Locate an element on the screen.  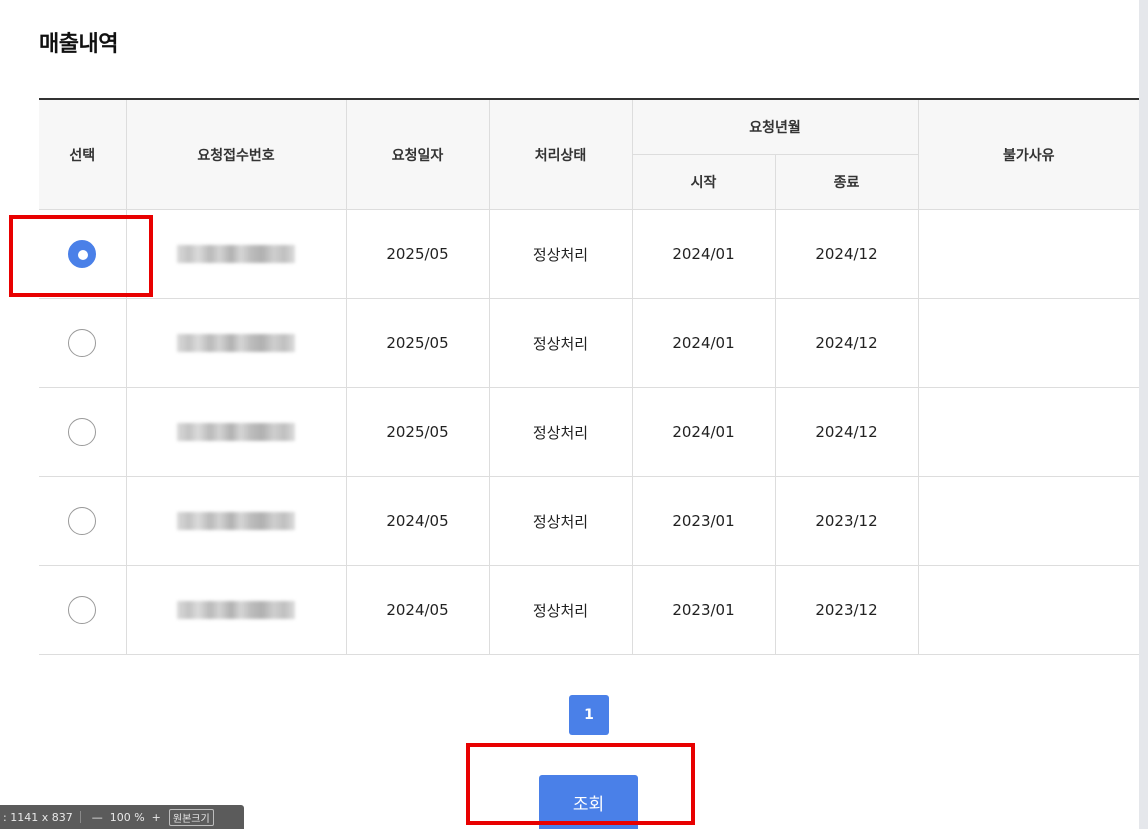
header-status: 처리상태 is located at coordinates (560, 154).